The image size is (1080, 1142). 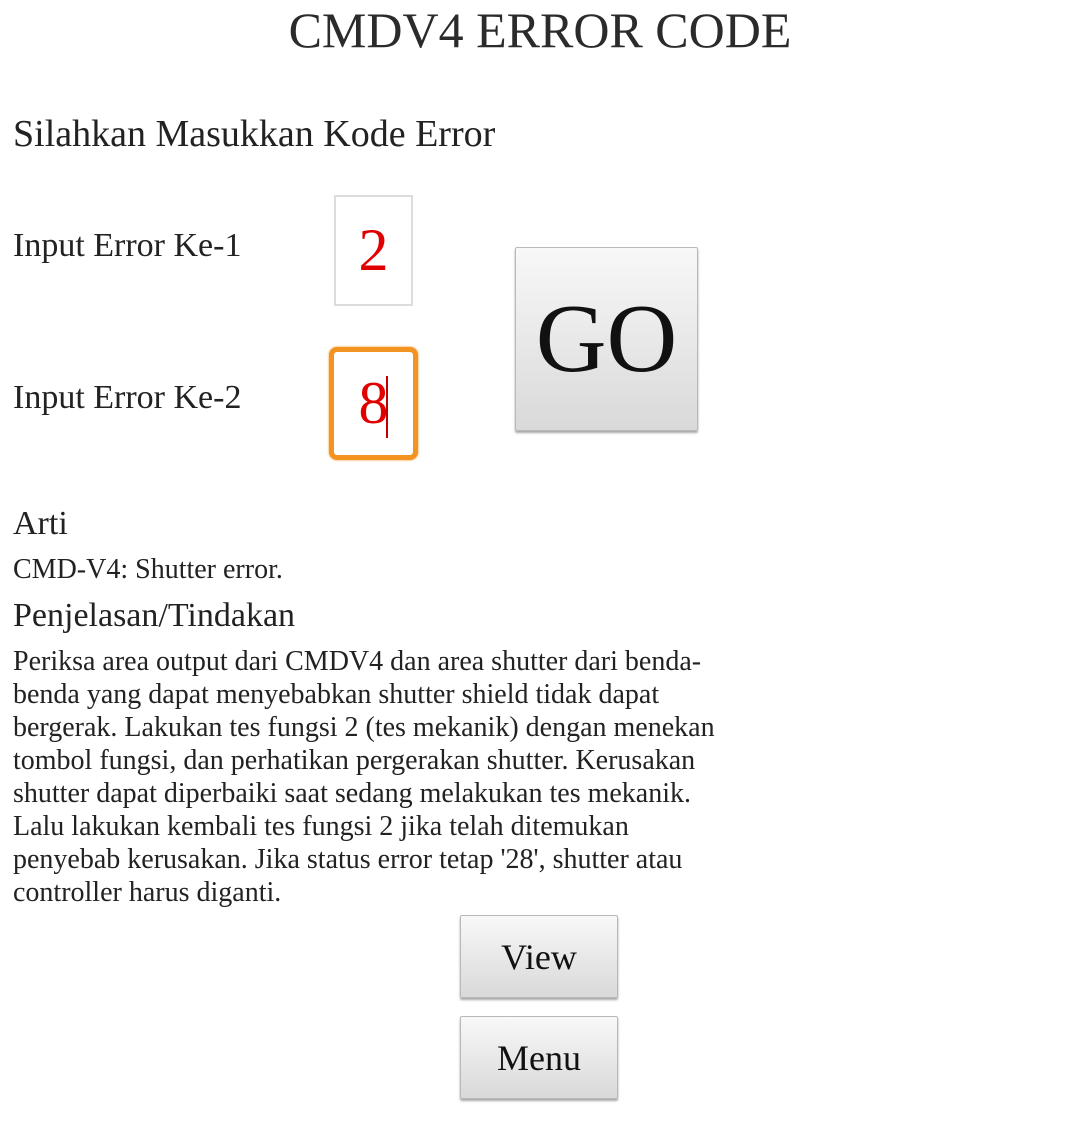 I want to click on input-error-1-field, so click(x=373, y=250).